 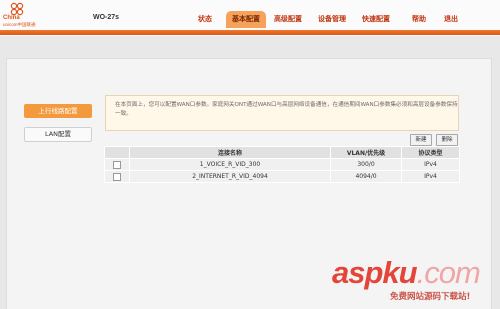 What do you see at coordinates (117, 152) in the screenshot?
I see `select-column-header` at bounding box center [117, 152].